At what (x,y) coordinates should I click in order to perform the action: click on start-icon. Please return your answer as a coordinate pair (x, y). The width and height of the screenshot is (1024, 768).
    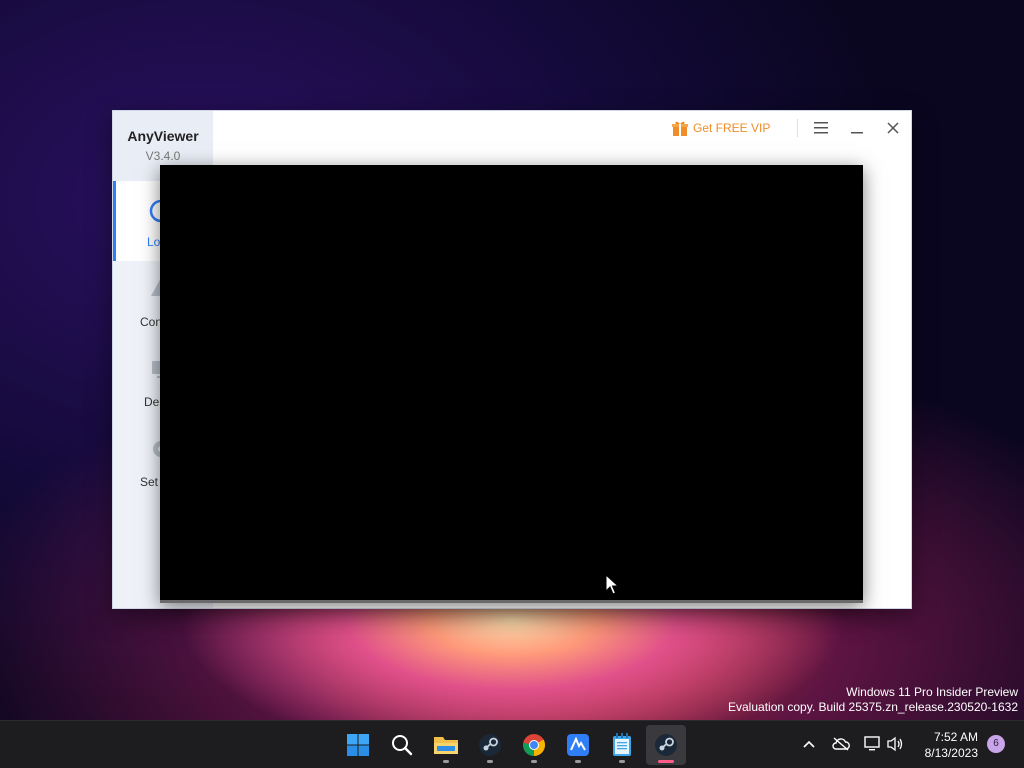
    Looking at the image, I should click on (358, 745).